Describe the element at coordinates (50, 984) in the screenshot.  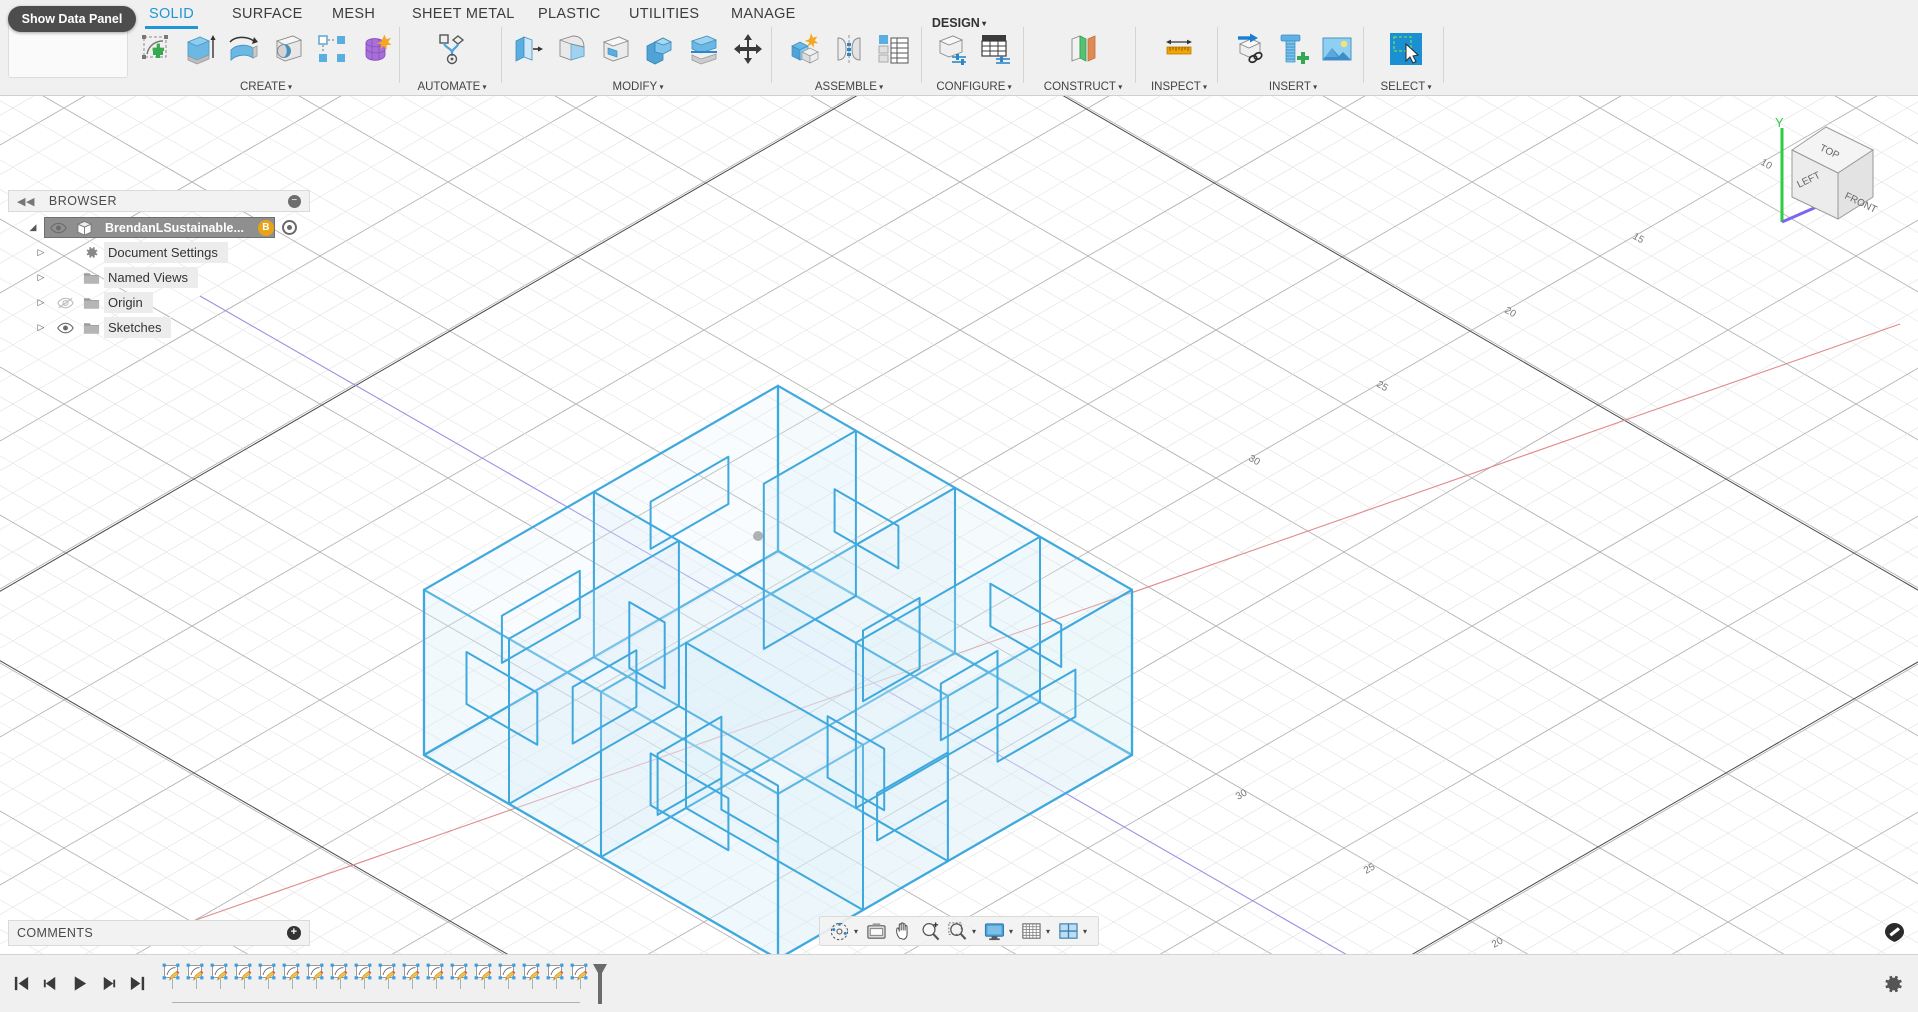
I see `timeline-step-back` at that location.